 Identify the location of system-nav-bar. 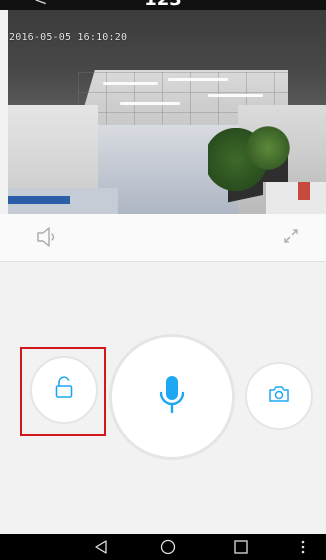
(163, 547).